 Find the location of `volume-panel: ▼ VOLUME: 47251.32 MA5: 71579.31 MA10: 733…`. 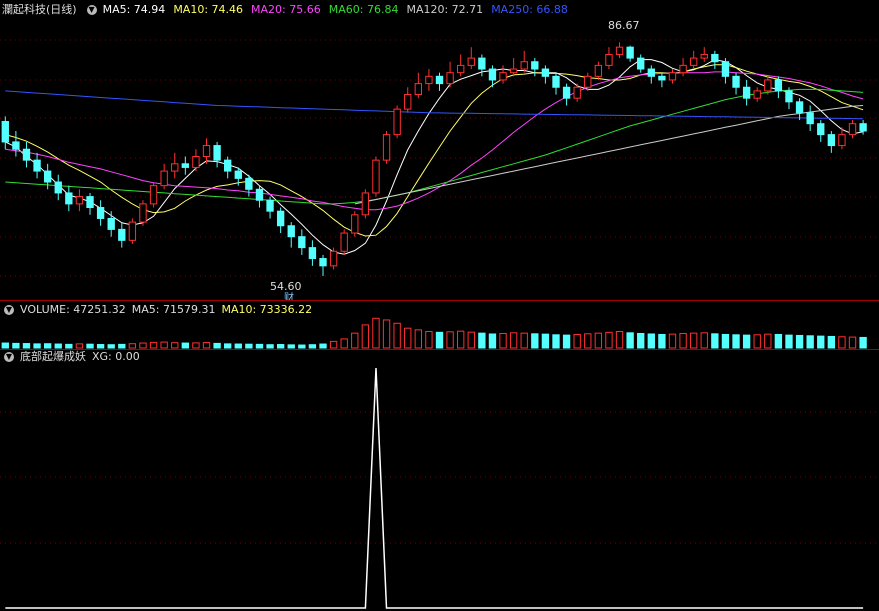

volume-panel: ▼ VOLUME: 47251.32 MA5: 71579.31 MA10: 733… is located at coordinates (439, 325).